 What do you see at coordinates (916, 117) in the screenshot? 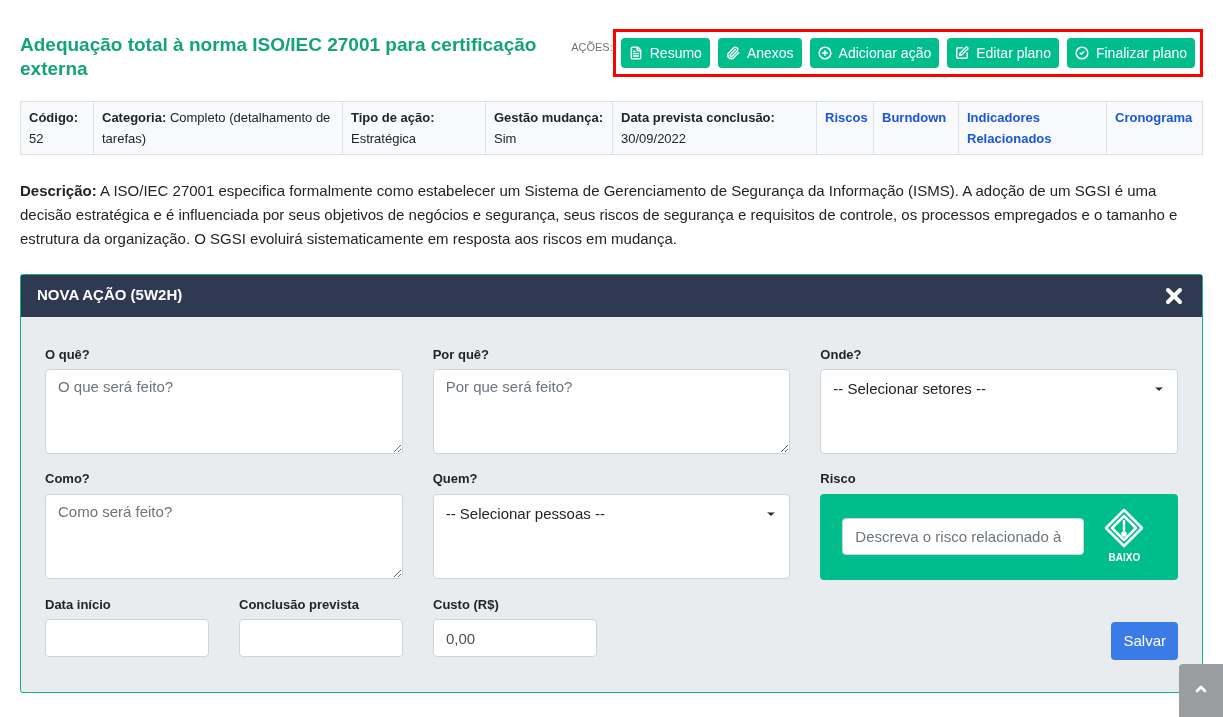
I see `info-link: Burndown` at bounding box center [916, 117].